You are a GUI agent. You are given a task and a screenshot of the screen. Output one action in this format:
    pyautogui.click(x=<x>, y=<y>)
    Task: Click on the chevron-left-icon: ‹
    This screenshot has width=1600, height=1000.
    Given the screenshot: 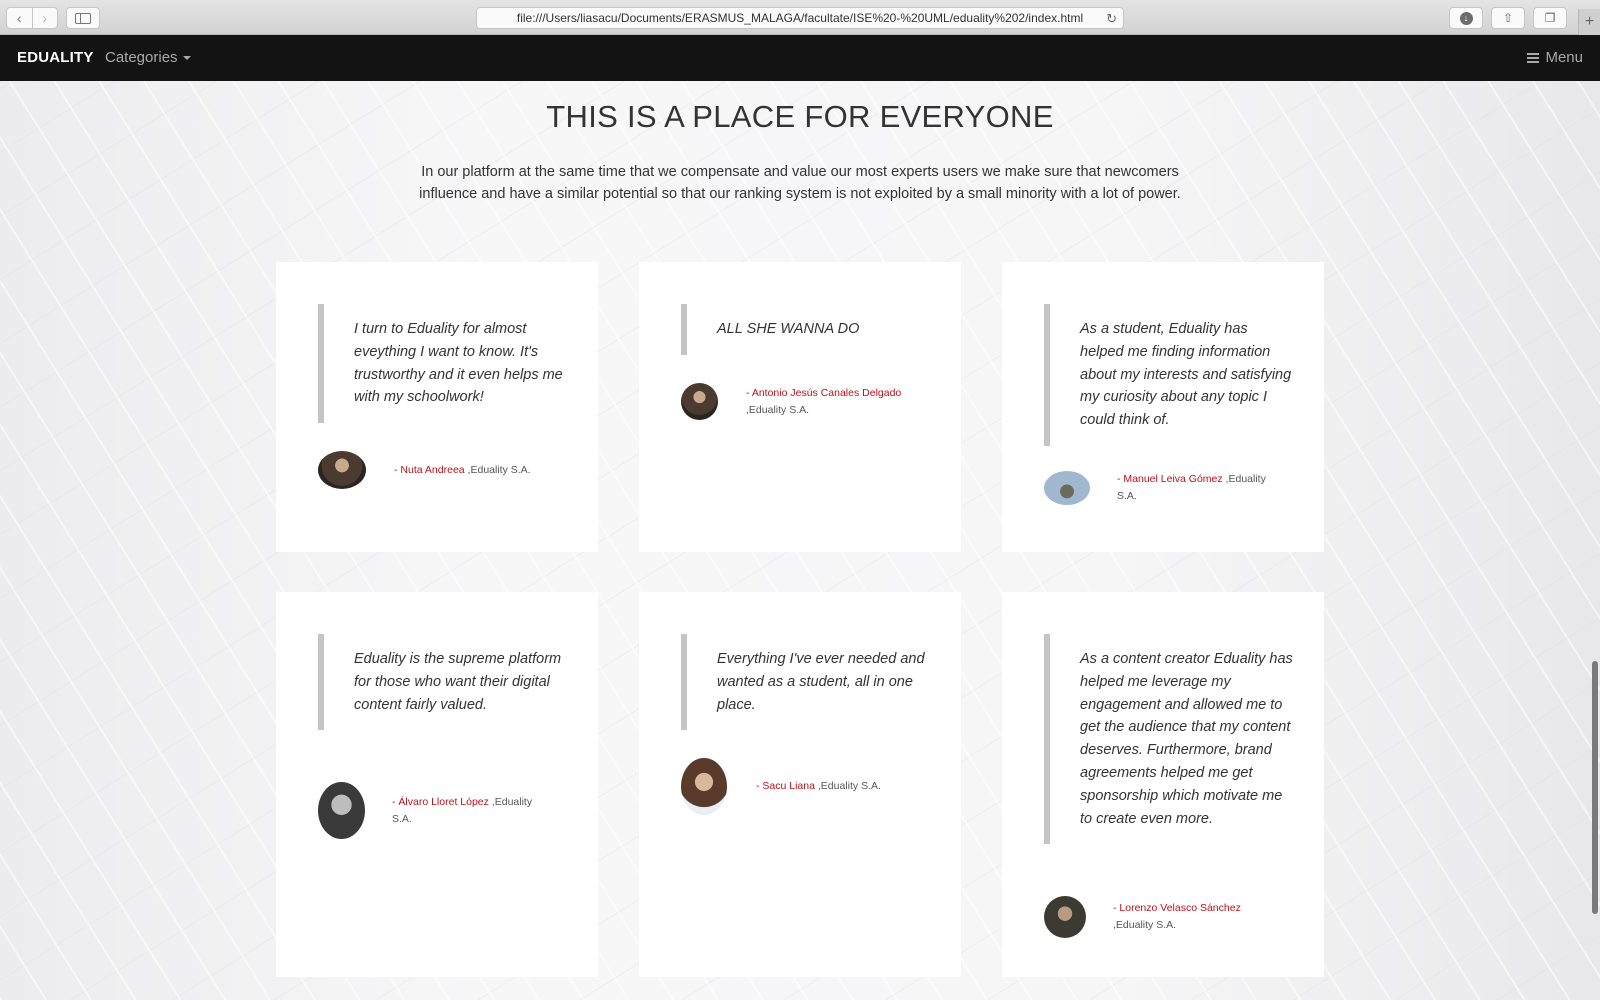 What is the action you would take?
    pyautogui.click(x=19, y=18)
    